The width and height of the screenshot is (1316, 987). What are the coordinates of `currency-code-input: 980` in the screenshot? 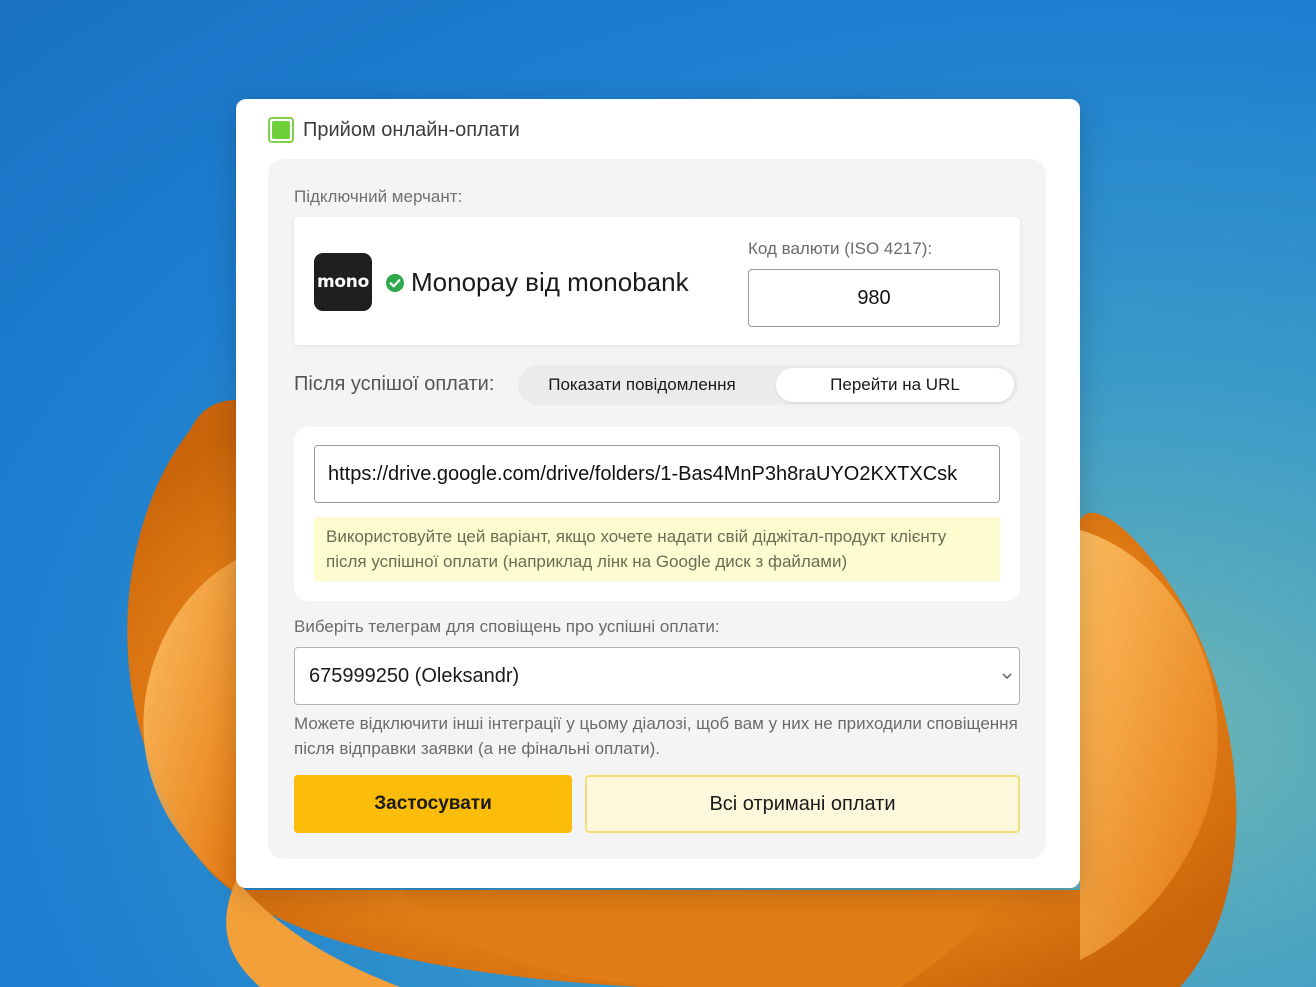 It's located at (874, 298).